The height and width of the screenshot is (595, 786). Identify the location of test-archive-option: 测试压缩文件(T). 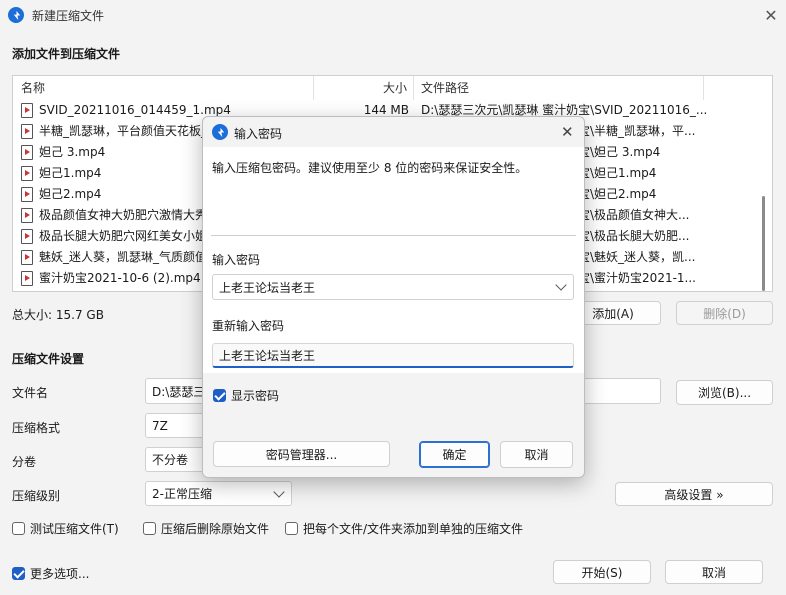
(65, 528).